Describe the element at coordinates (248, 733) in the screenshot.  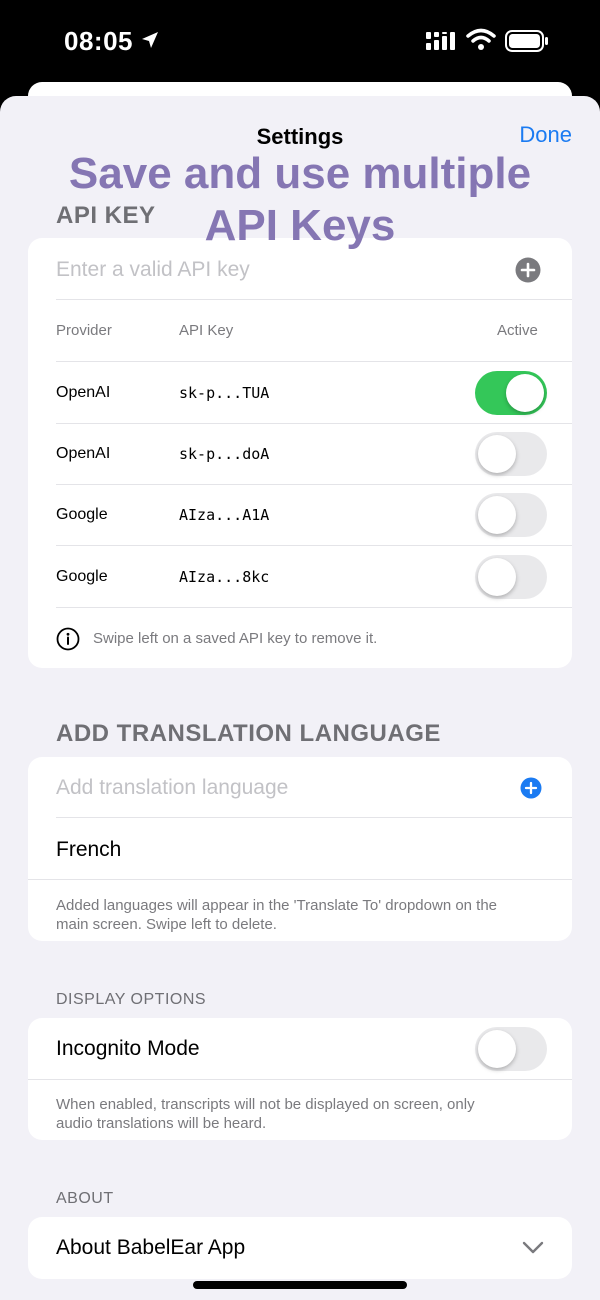
I see `translation-section-title: ADD TRANSLATION LANGUAGE` at that location.